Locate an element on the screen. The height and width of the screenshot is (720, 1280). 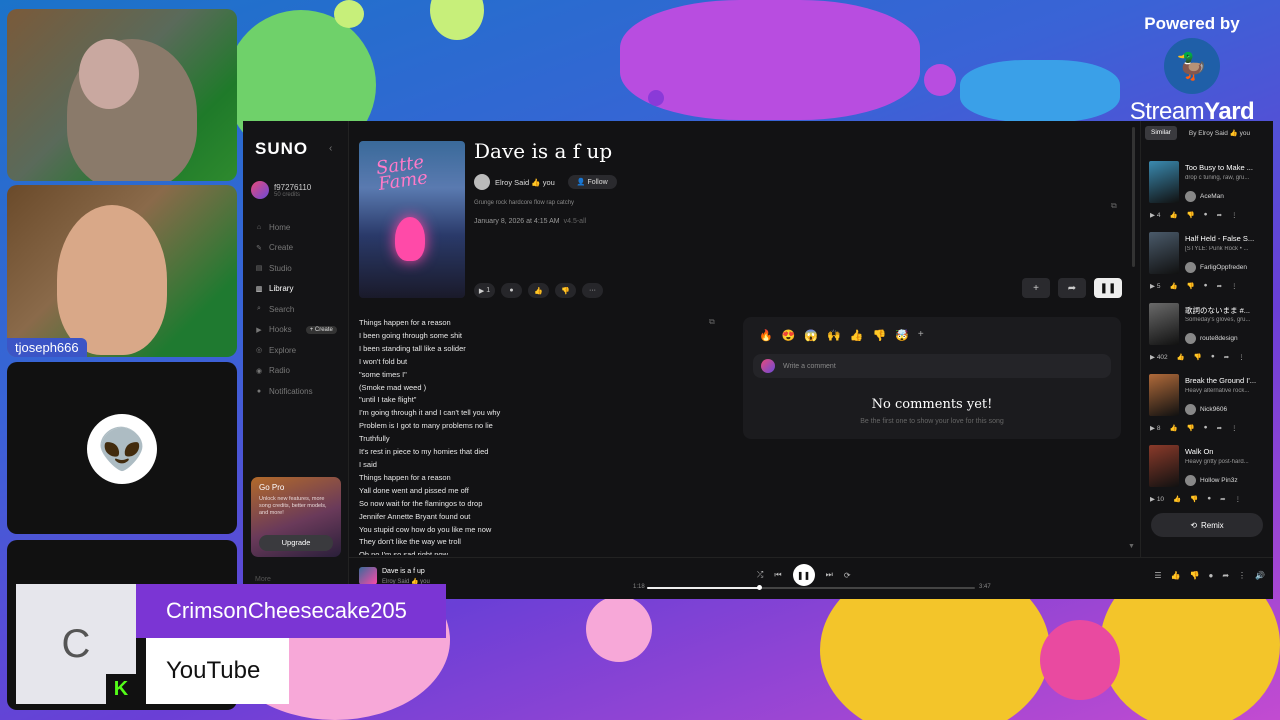
edit-lyrics-icon: ⧉ is located at coordinates (712, 322).